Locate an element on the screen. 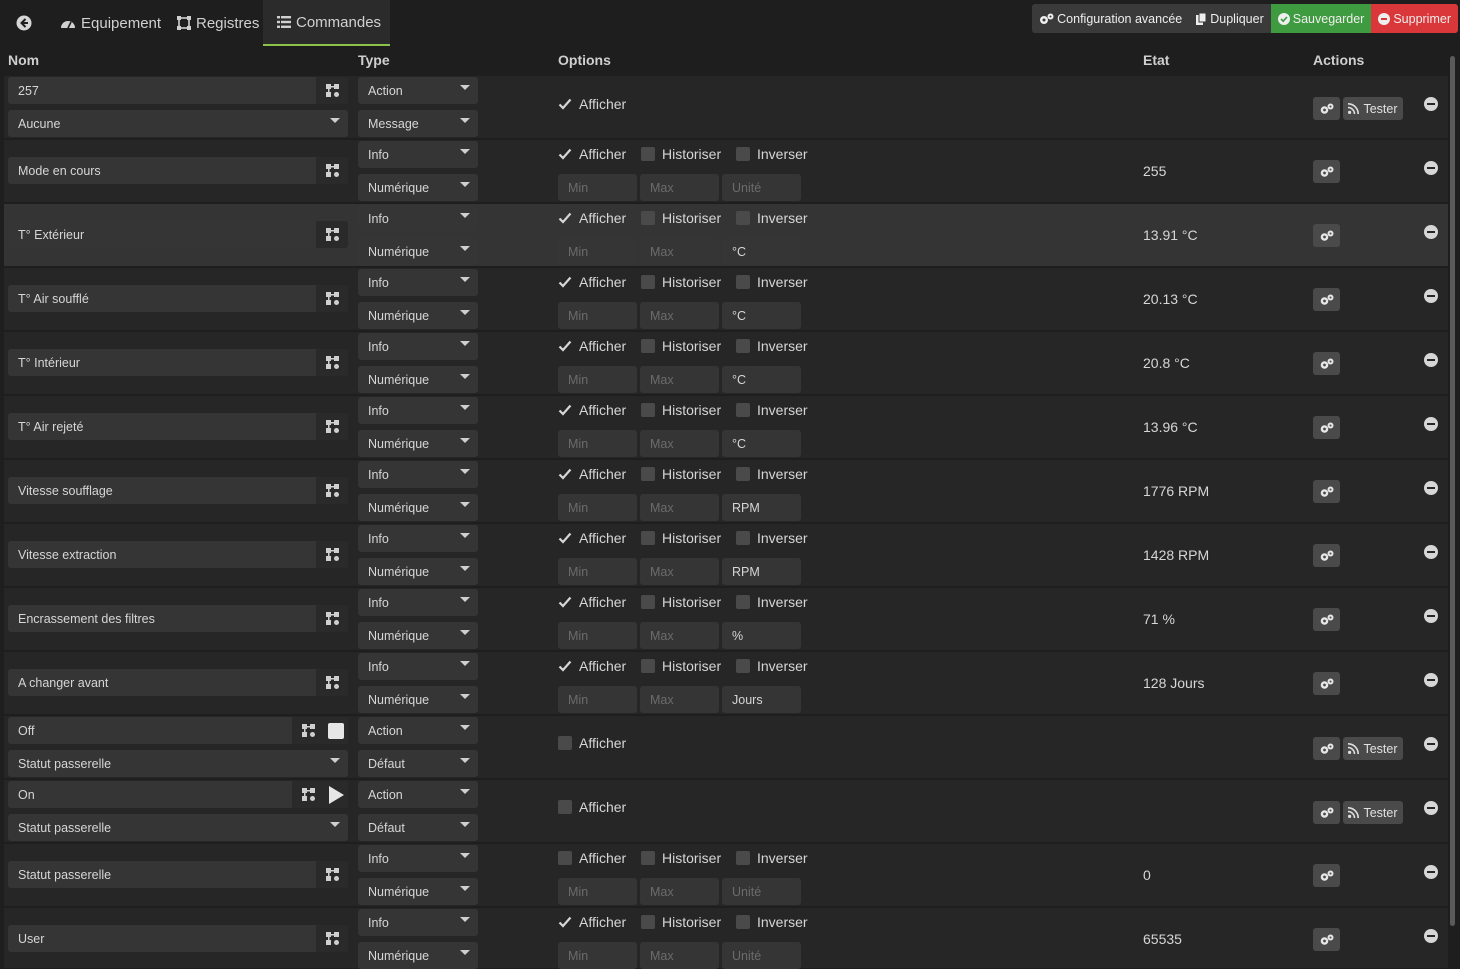  save-button: Sauvegarder is located at coordinates (1321, 18).